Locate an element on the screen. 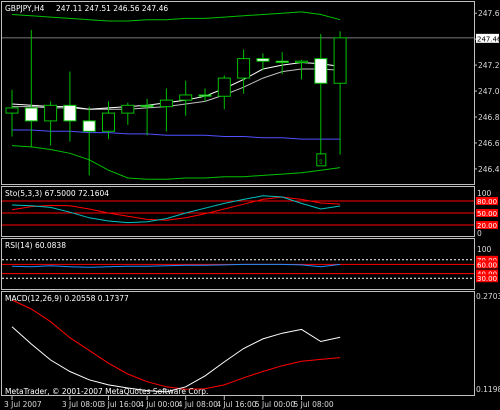 The image size is (500, 410). stochastic-label: Sto(5,3,3) 67.5000 72.1604 is located at coordinates (57, 193).